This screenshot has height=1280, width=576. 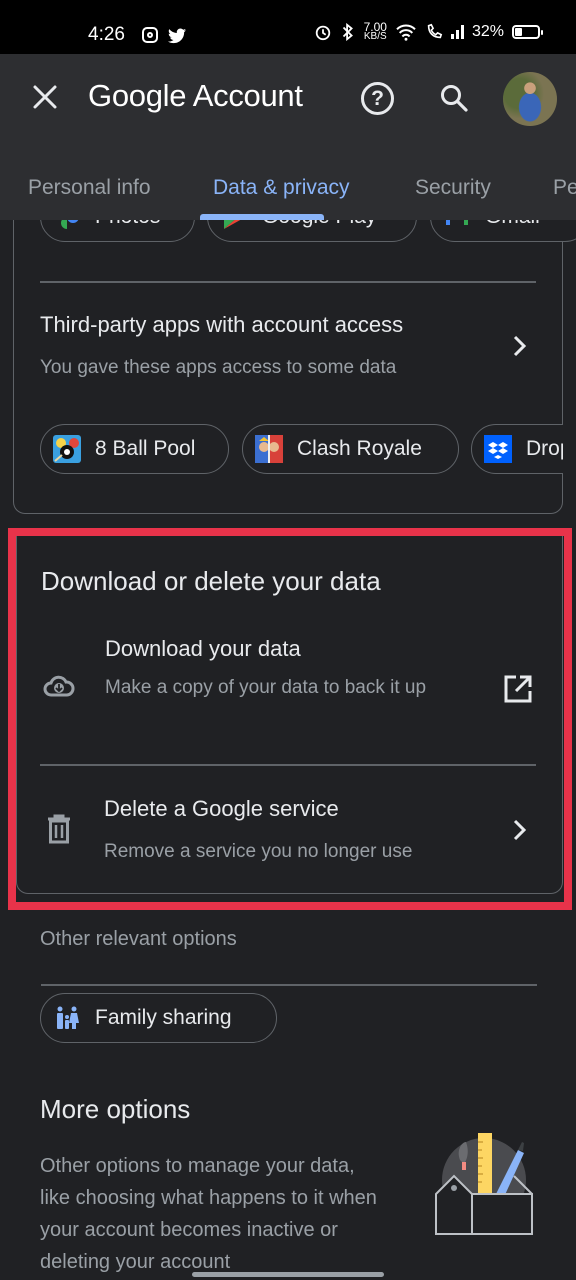 What do you see at coordinates (512, 224) in the screenshot?
I see `chip-label: Gmail` at bounding box center [512, 224].